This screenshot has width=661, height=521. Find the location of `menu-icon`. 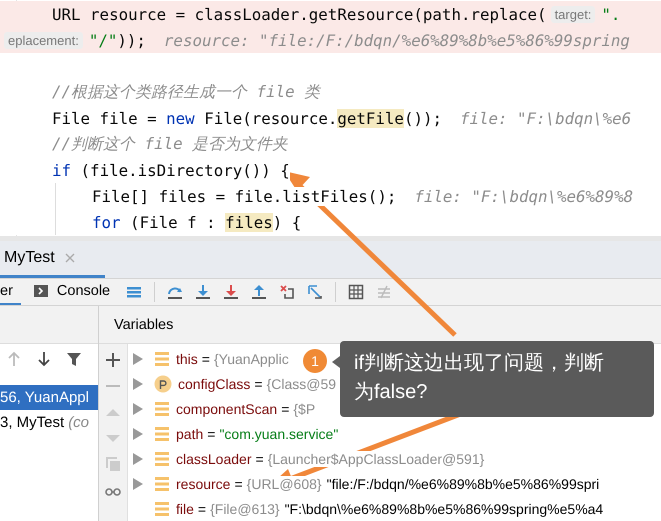

menu-icon is located at coordinates (134, 292).